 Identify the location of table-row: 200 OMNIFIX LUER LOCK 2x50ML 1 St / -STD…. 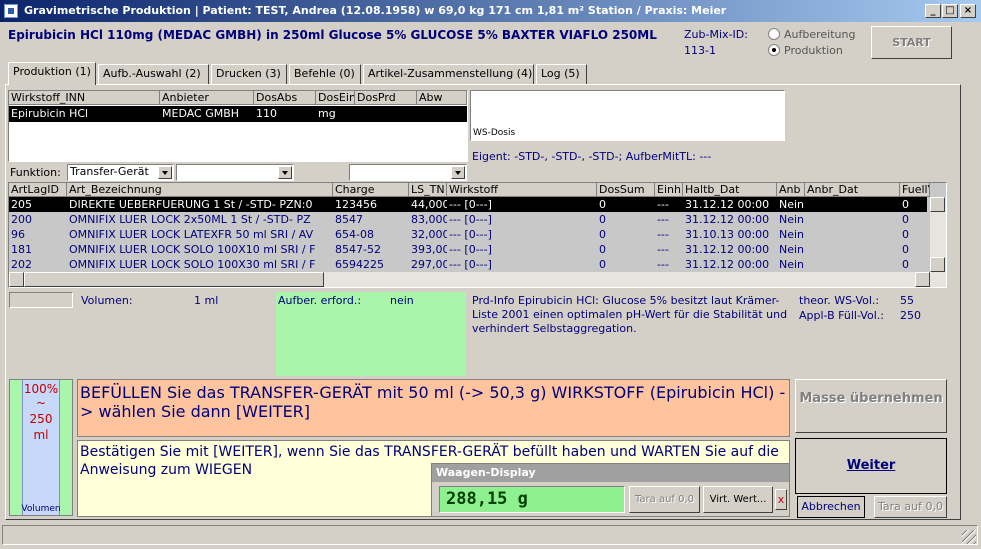
(468, 219).